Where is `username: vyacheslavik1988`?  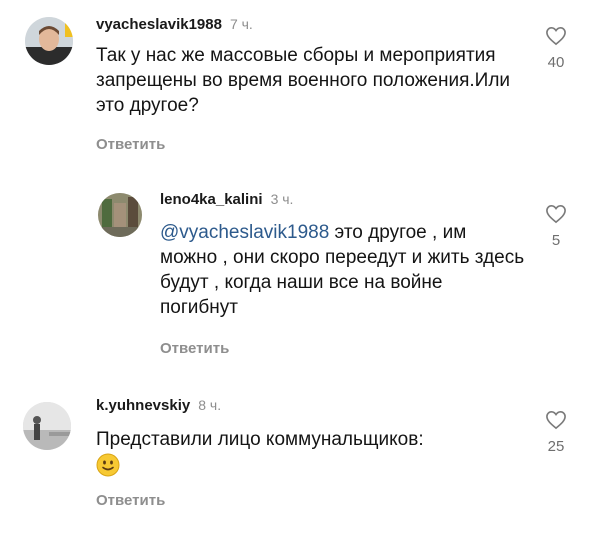 username: vyacheslavik1988 is located at coordinates (159, 24).